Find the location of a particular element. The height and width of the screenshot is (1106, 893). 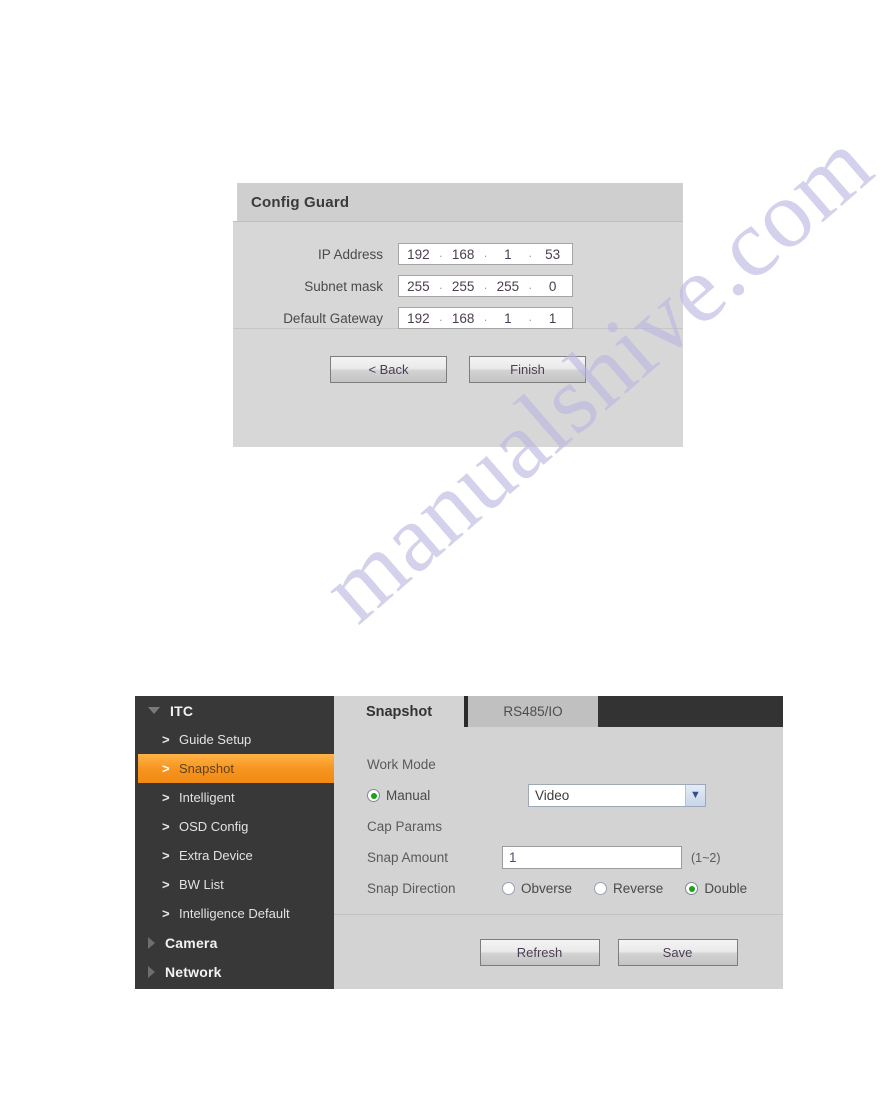

ip-address-octet-2: 168 is located at coordinates (463, 254).